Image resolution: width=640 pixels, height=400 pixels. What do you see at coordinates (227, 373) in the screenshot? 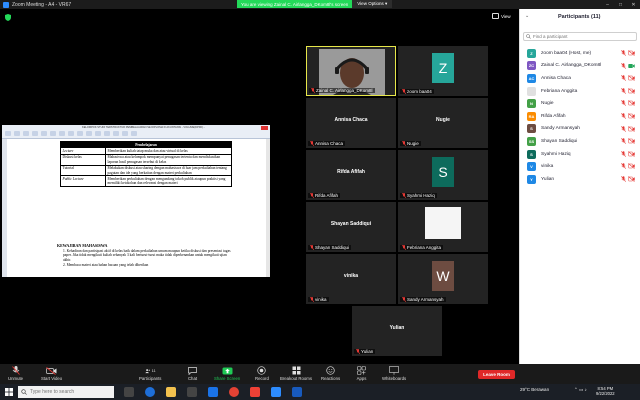
I see `share-screen-button: Share Screen` at bounding box center [227, 373].